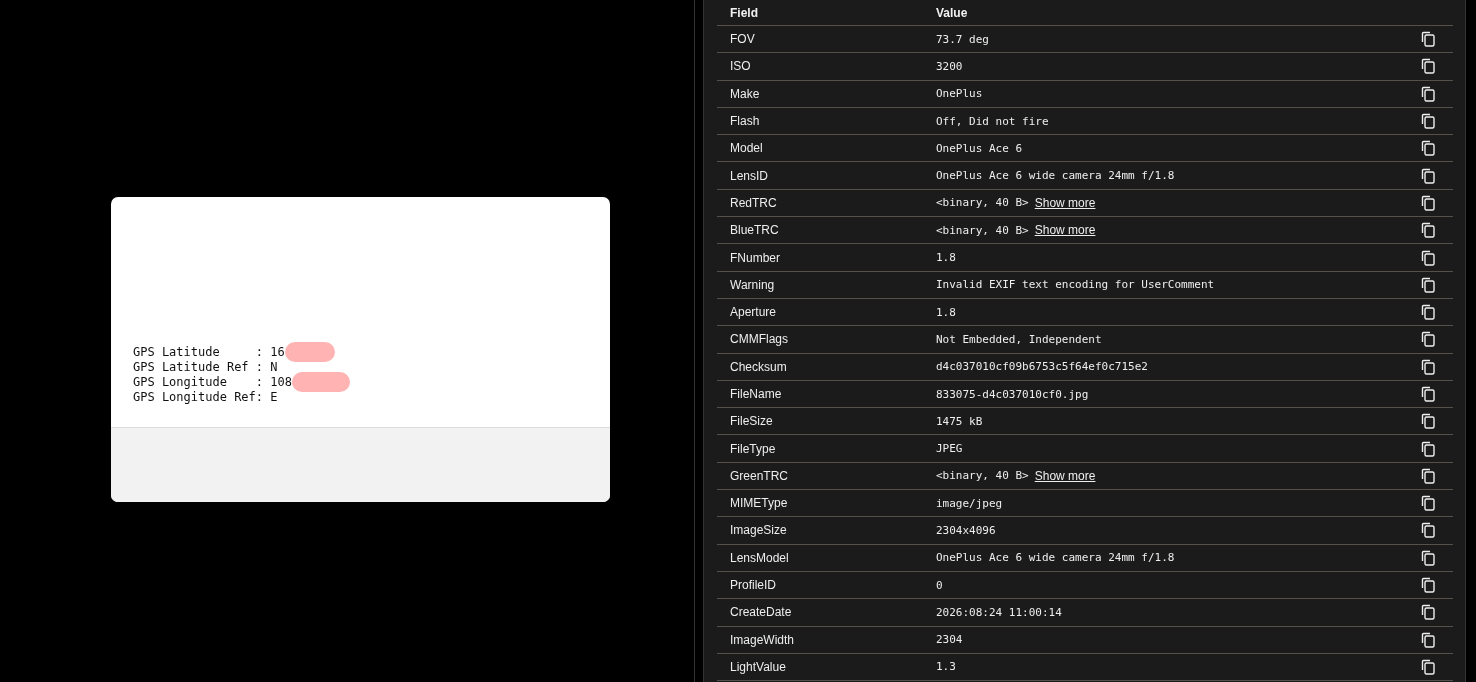 The width and height of the screenshot is (1476, 682). What do you see at coordinates (982, 203) in the screenshot?
I see `field-value: <binary, 40 B>` at bounding box center [982, 203].